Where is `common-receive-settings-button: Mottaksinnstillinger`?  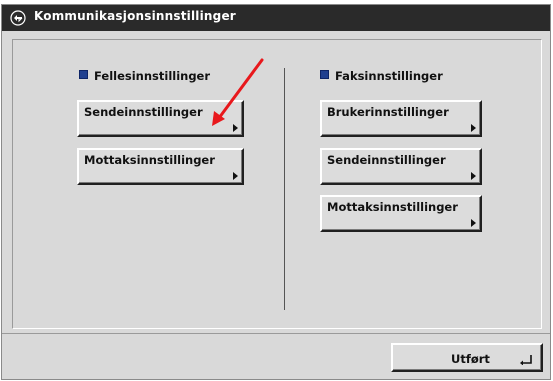 common-receive-settings-button: Mottaksinnstillinger is located at coordinates (160, 166).